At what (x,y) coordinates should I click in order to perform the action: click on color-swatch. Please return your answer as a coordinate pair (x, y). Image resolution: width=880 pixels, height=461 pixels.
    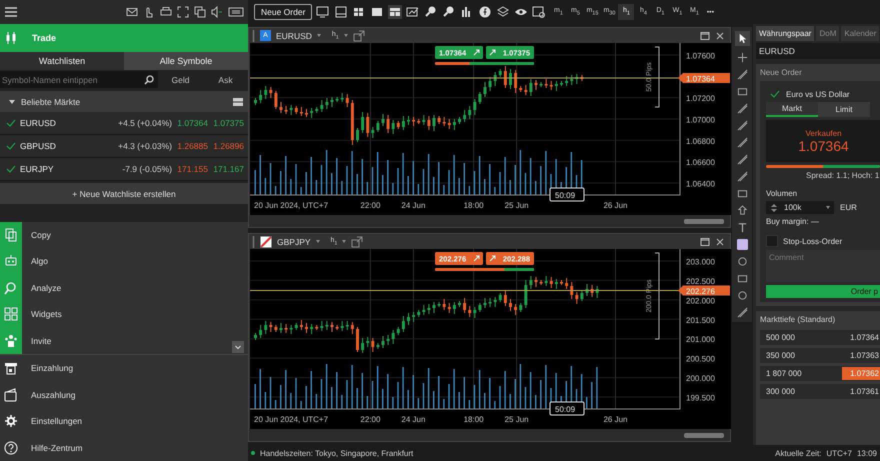
    Looking at the image, I should click on (742, 244).